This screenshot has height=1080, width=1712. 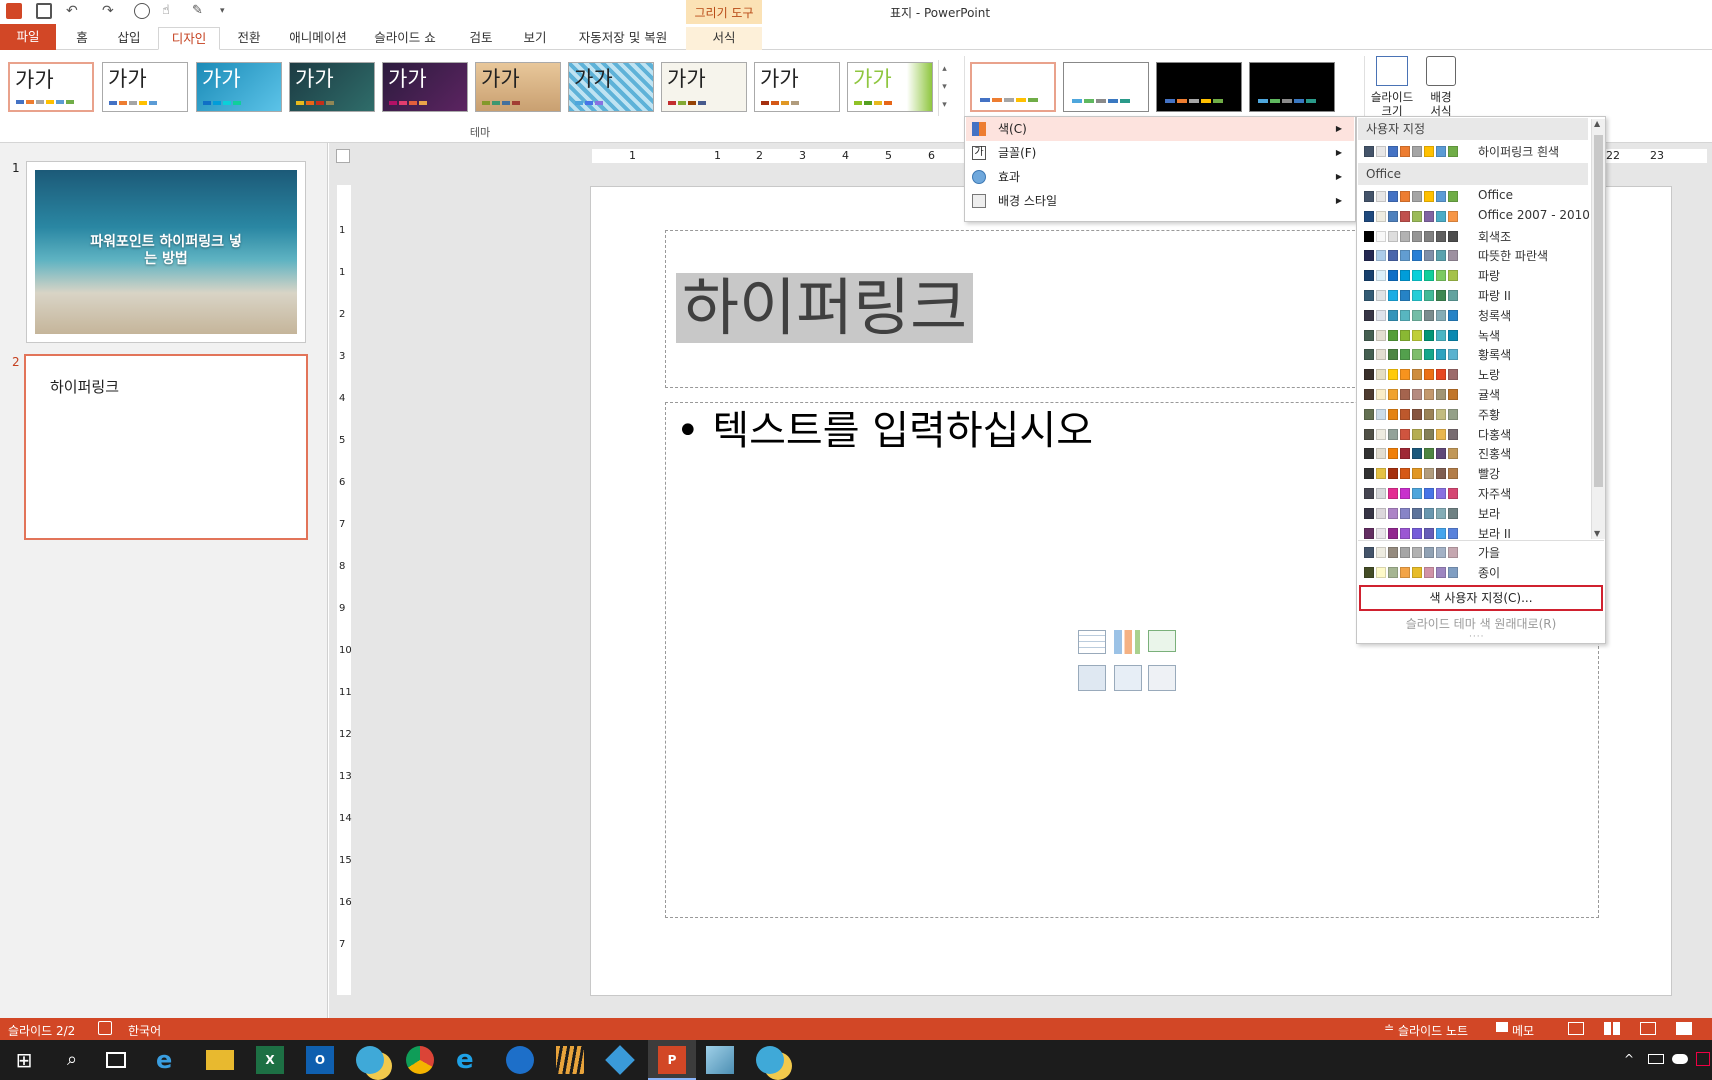 What do you see at coordinates (1441, 71) in the screenshot?
I see `format-background-icon` at bounding box center [1441, 71].